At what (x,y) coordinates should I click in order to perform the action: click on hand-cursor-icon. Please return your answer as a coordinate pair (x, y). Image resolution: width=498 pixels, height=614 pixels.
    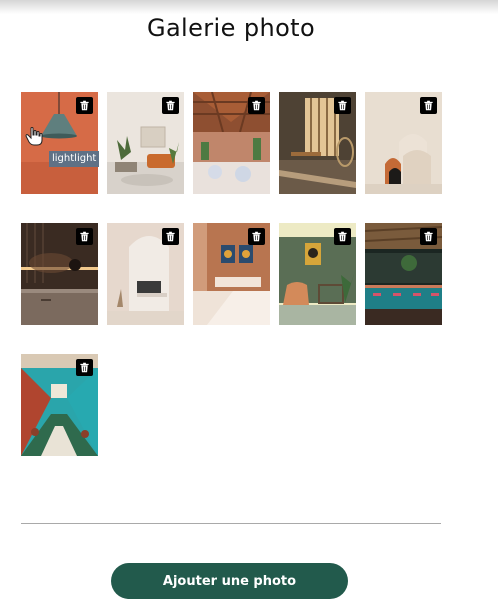
    Looking at the image, I should click on (34, 136).